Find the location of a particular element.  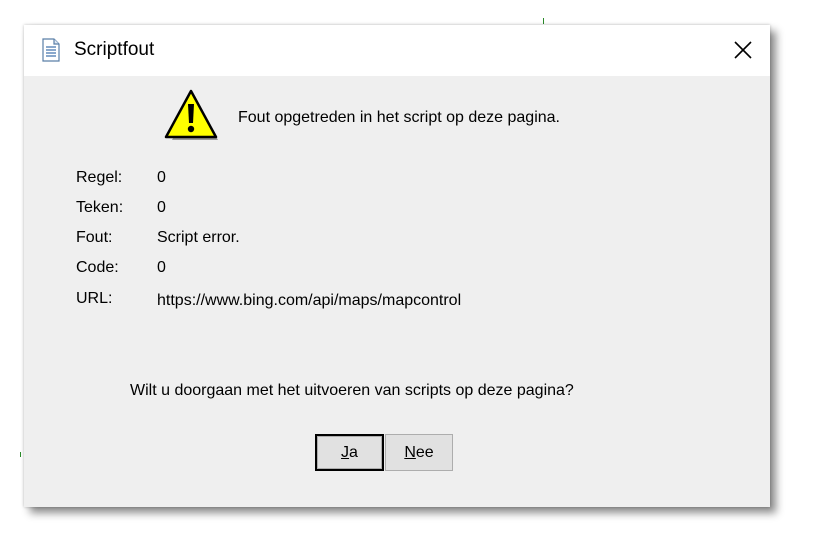

yes-button-label: a is located at coordinates (353, 452).